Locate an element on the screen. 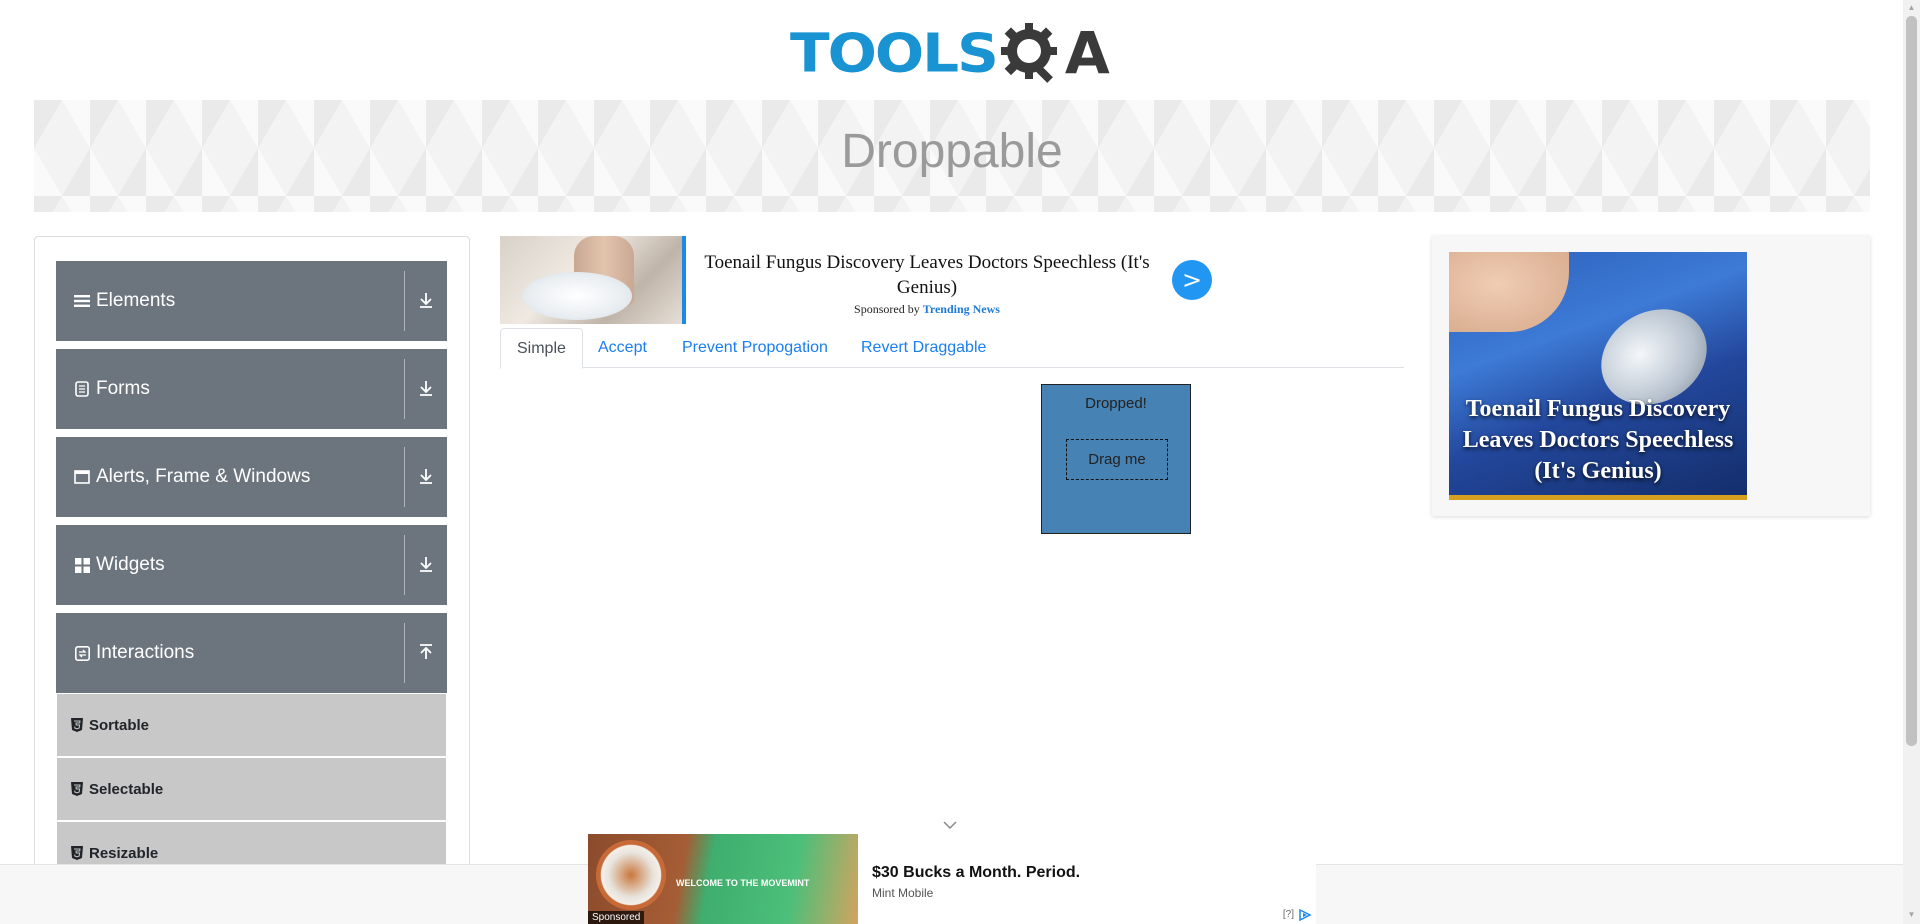  ad-advertiser: Mint Mobile is located at coordinates (903, 893).